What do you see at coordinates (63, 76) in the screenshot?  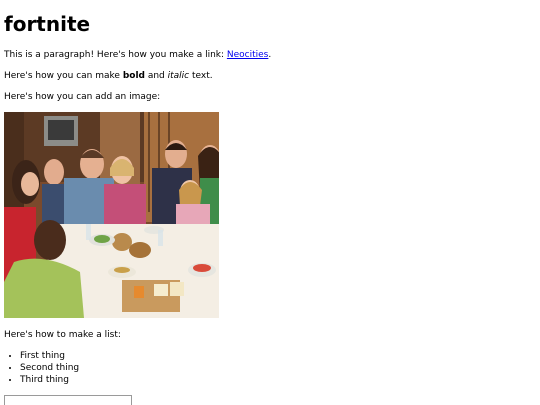 I see `formatting-prefix: Here's how you can make` at bounding box center [63, 76].